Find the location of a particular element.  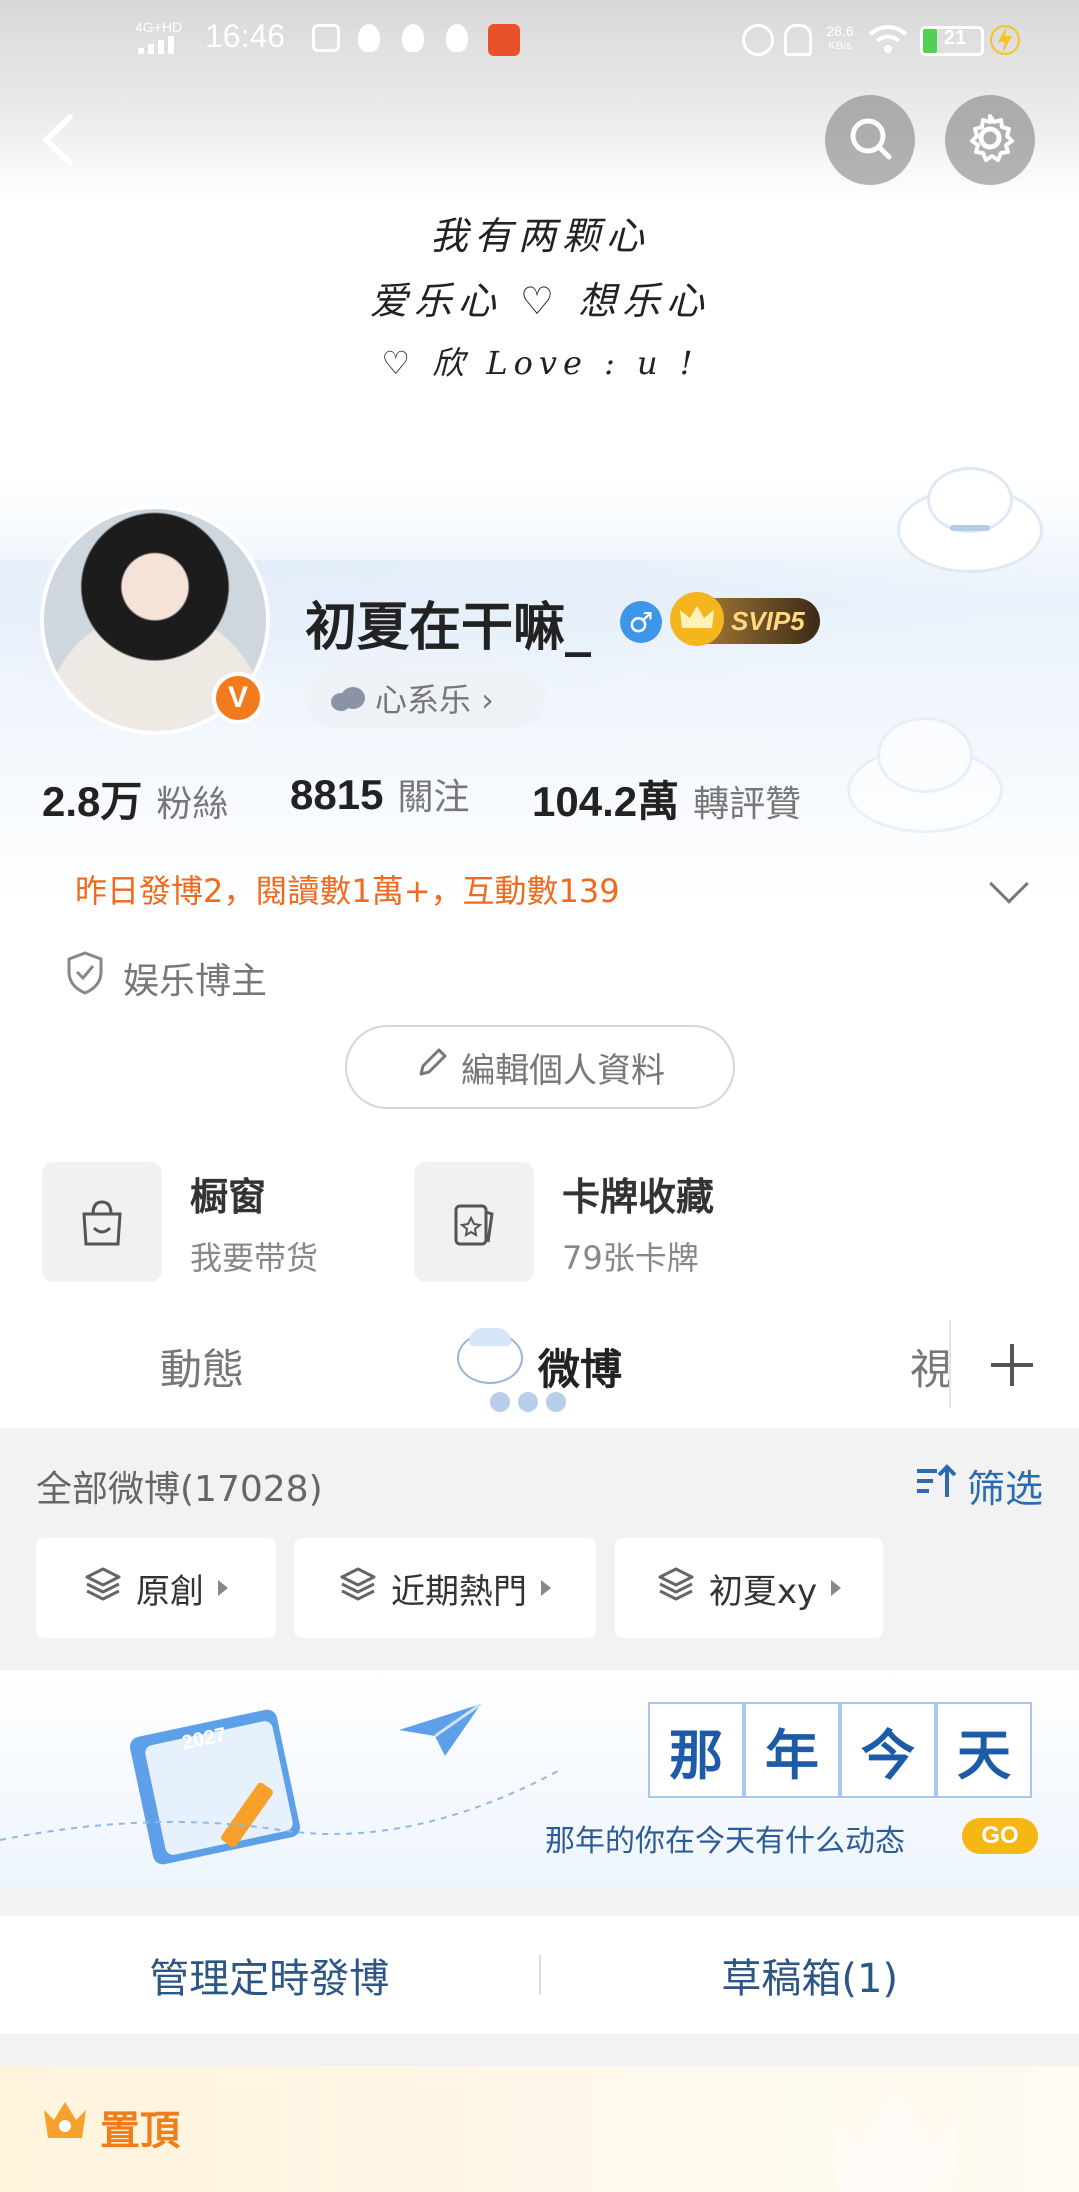

vip-badge-label: SVIP5 is located at coordinates (768, 620).